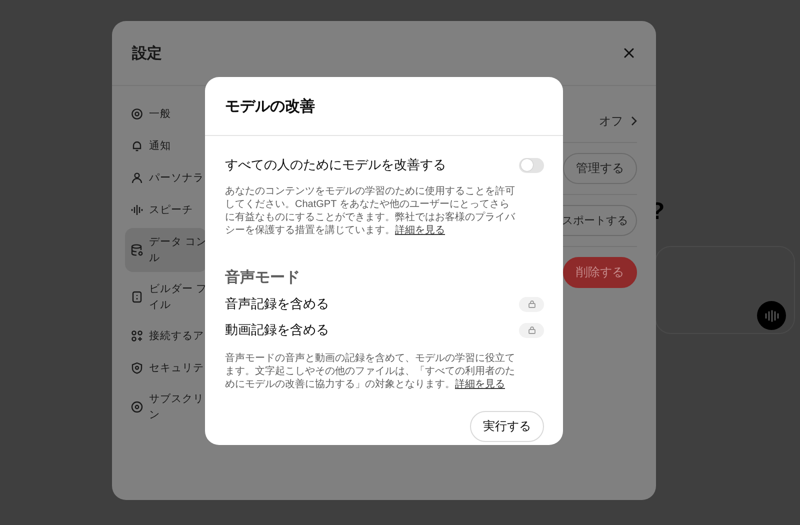  What do you see at coordinates (167, 336) in the screenshot?
I see `sidebar-item: 接続するア` at bounding box center [167, 336].